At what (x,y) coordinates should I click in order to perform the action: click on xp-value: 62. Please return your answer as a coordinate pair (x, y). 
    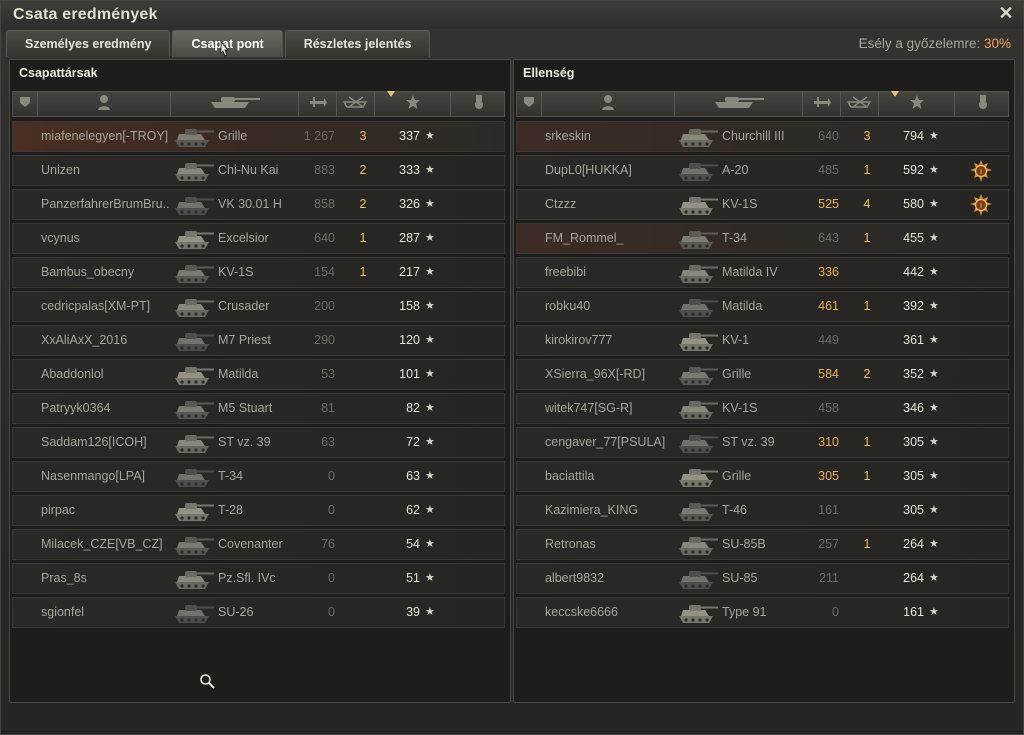
    Looking at the image, I should click on (413, 510).